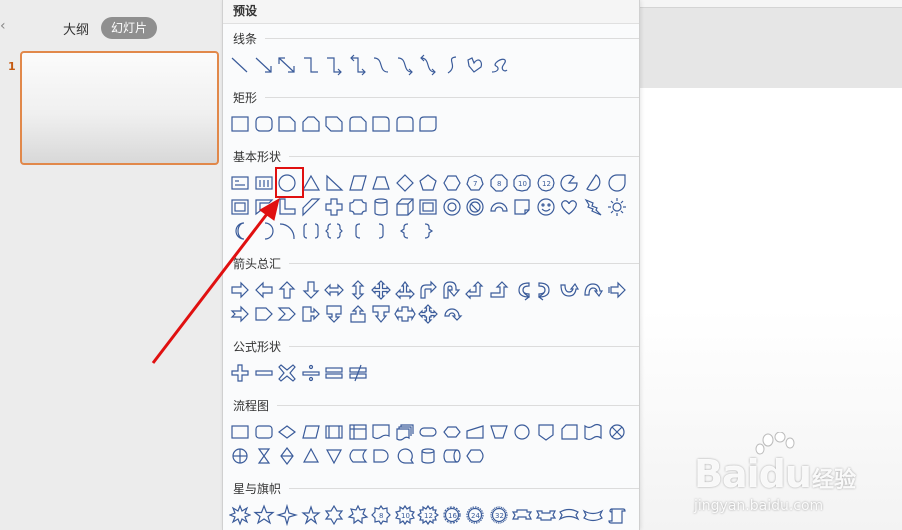  Describe the element at coordinates (264, 65) in the screenshot. I see `arrow-line-shape` at that location.